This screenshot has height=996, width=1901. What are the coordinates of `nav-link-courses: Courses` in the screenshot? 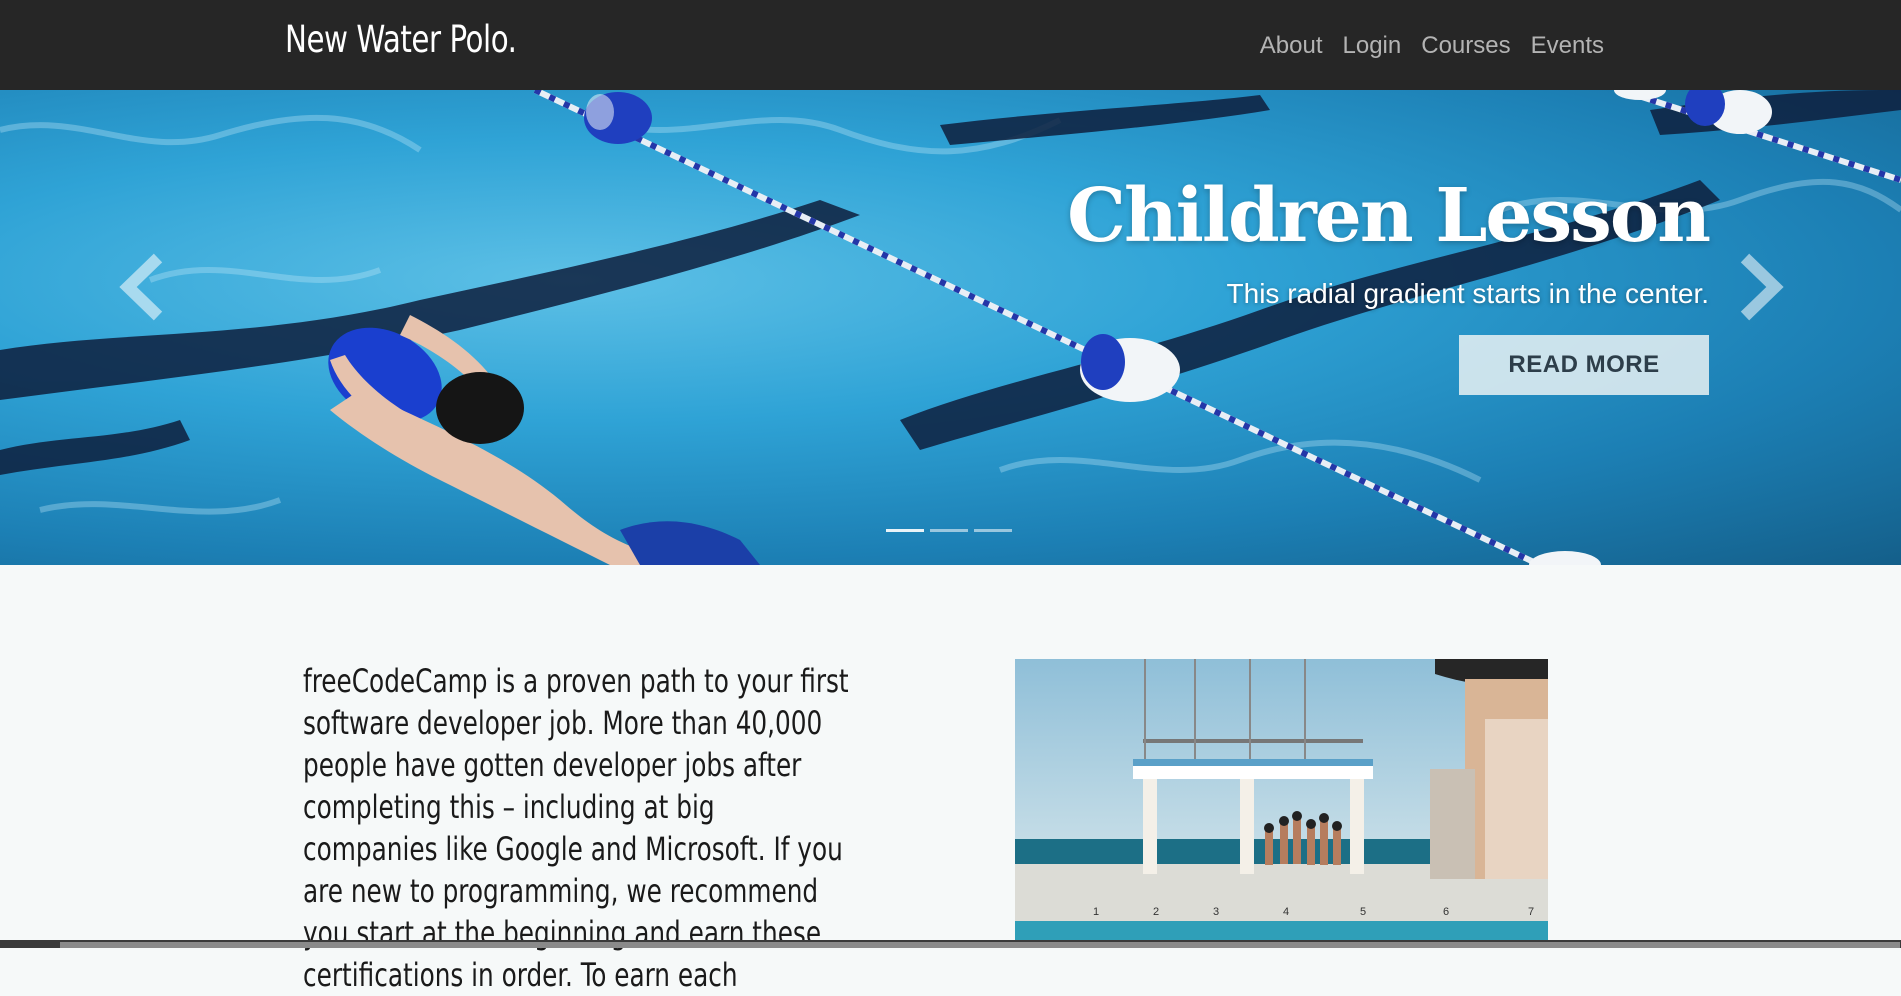 It's located at (1465, 46).